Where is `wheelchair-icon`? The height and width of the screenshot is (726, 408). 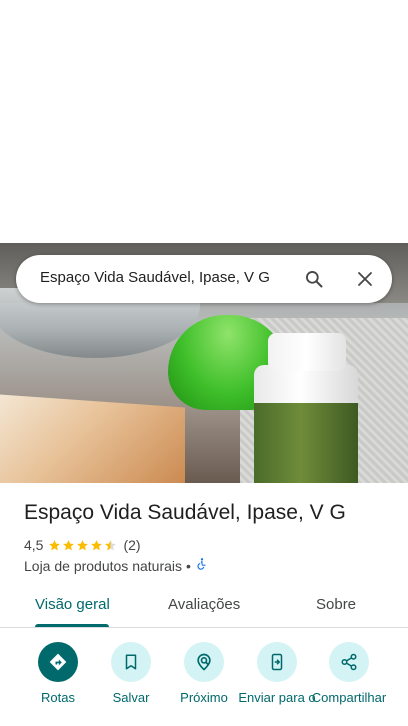 wheelchair-icon is located at coordinates (202, 565).